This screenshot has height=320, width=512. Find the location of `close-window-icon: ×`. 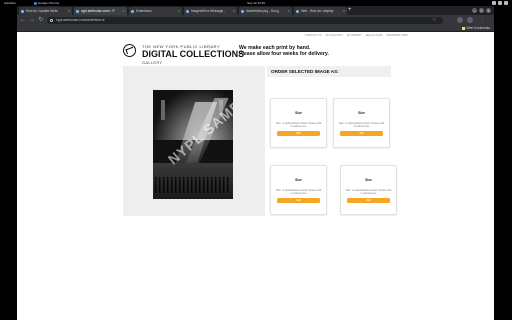

close-window-icon: × is located at coordinates (488, 10).